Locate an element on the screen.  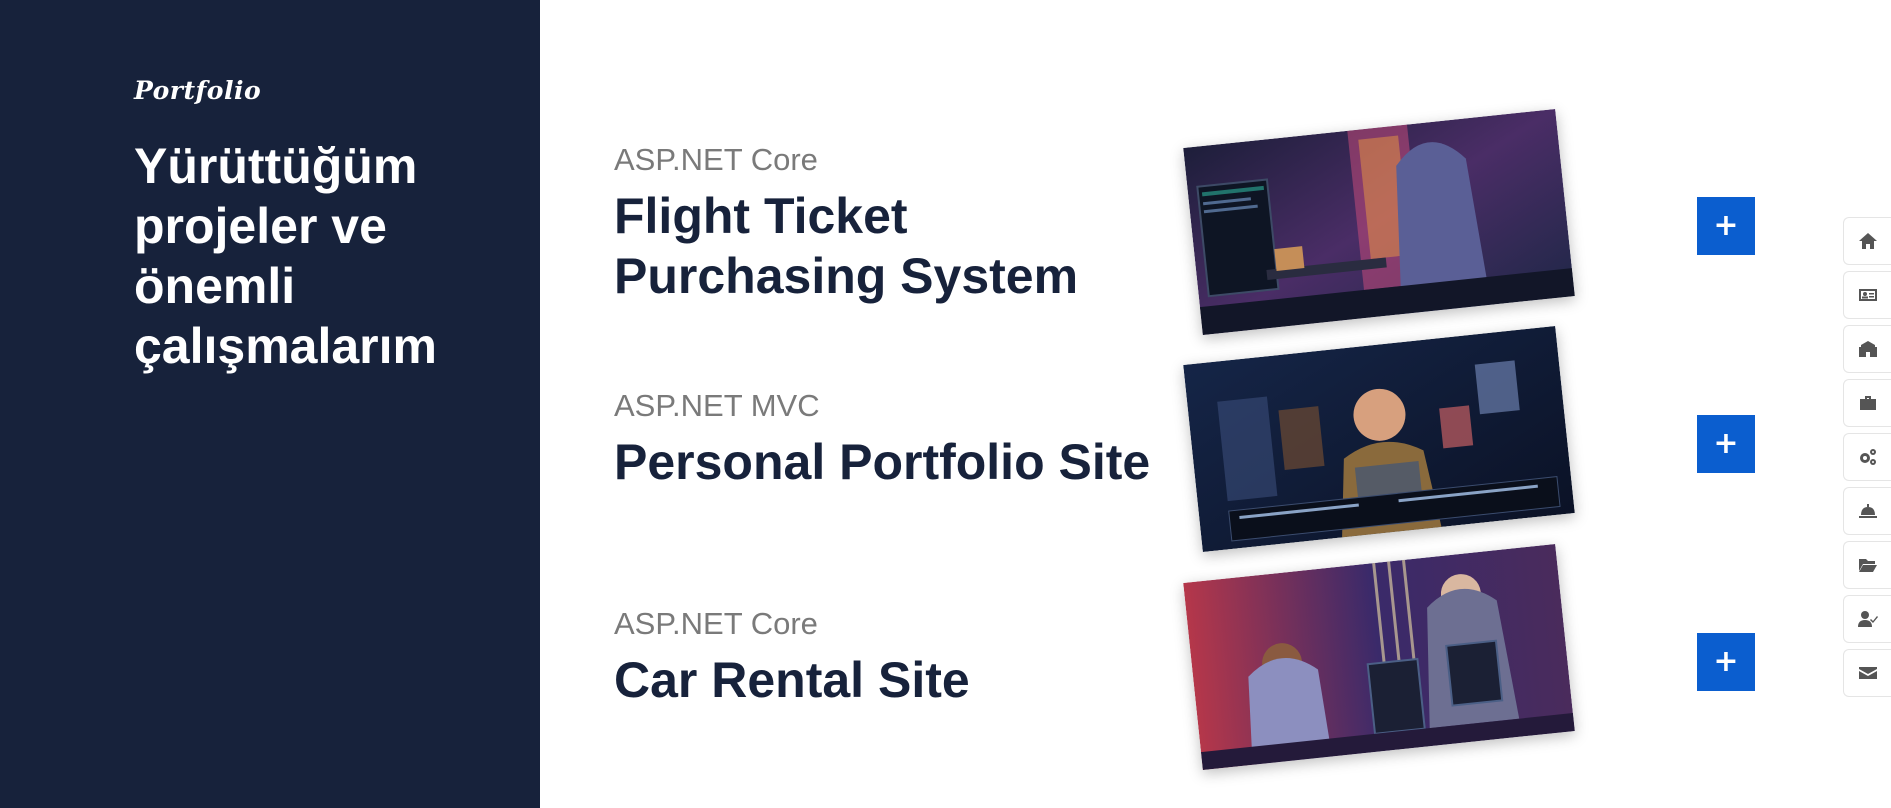
service-bell-icon is located at coordinates (1867, 511).